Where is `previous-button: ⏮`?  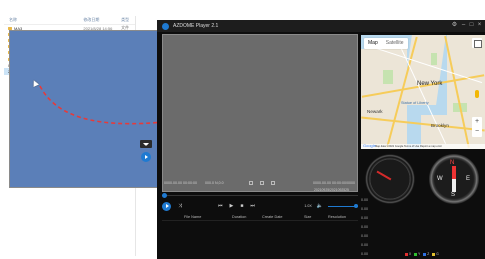 previous-button: ⏮ is located at coordinates (220, 206).